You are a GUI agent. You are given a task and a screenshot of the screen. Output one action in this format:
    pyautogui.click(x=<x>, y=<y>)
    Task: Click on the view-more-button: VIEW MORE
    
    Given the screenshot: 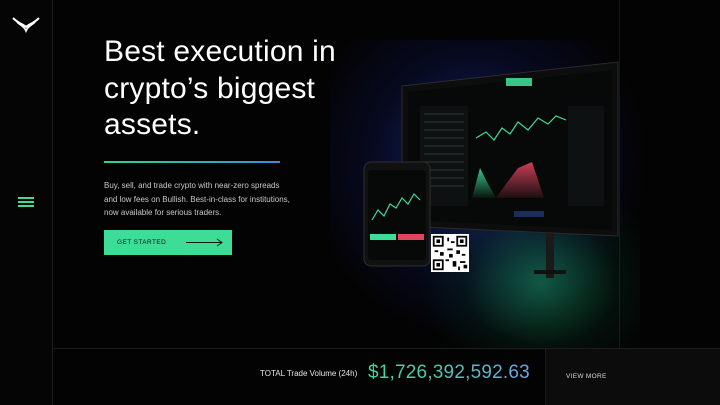 What is the action you would take?
    pyautogui.click(x=632, y=377)
    